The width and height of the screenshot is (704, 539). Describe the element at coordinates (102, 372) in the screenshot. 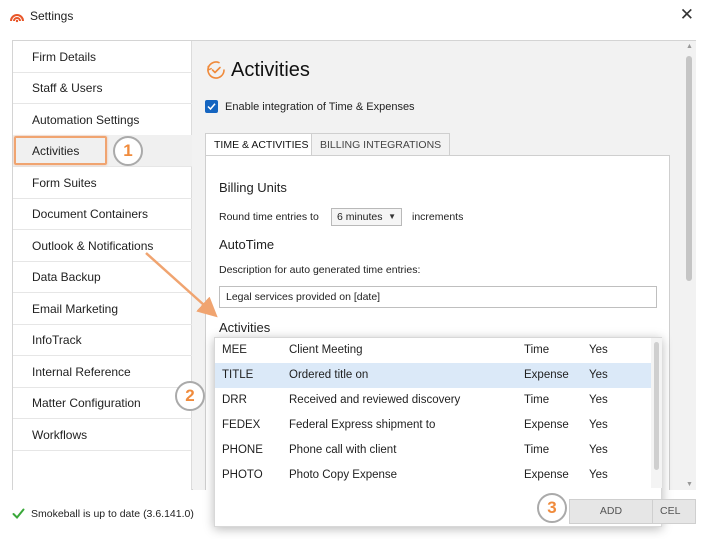

I see `sidebar-item-internal-reference: Internal Reference` at that location.